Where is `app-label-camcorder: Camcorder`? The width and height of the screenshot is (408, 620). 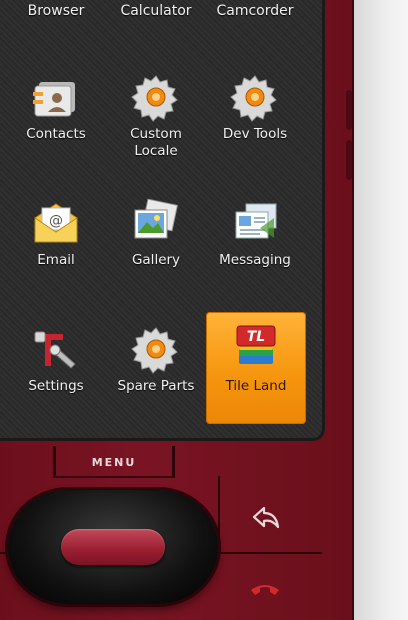
app-label-camcorder: Camcorder is located at coordinates (255, 11).